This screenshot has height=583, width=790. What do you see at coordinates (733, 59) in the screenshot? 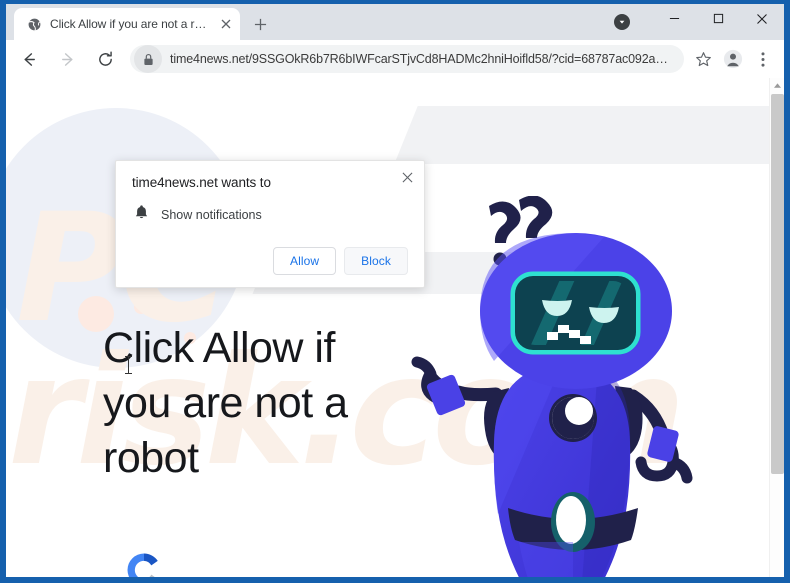
I see `profile-avatar-icon` at bounding box center [733, 59].